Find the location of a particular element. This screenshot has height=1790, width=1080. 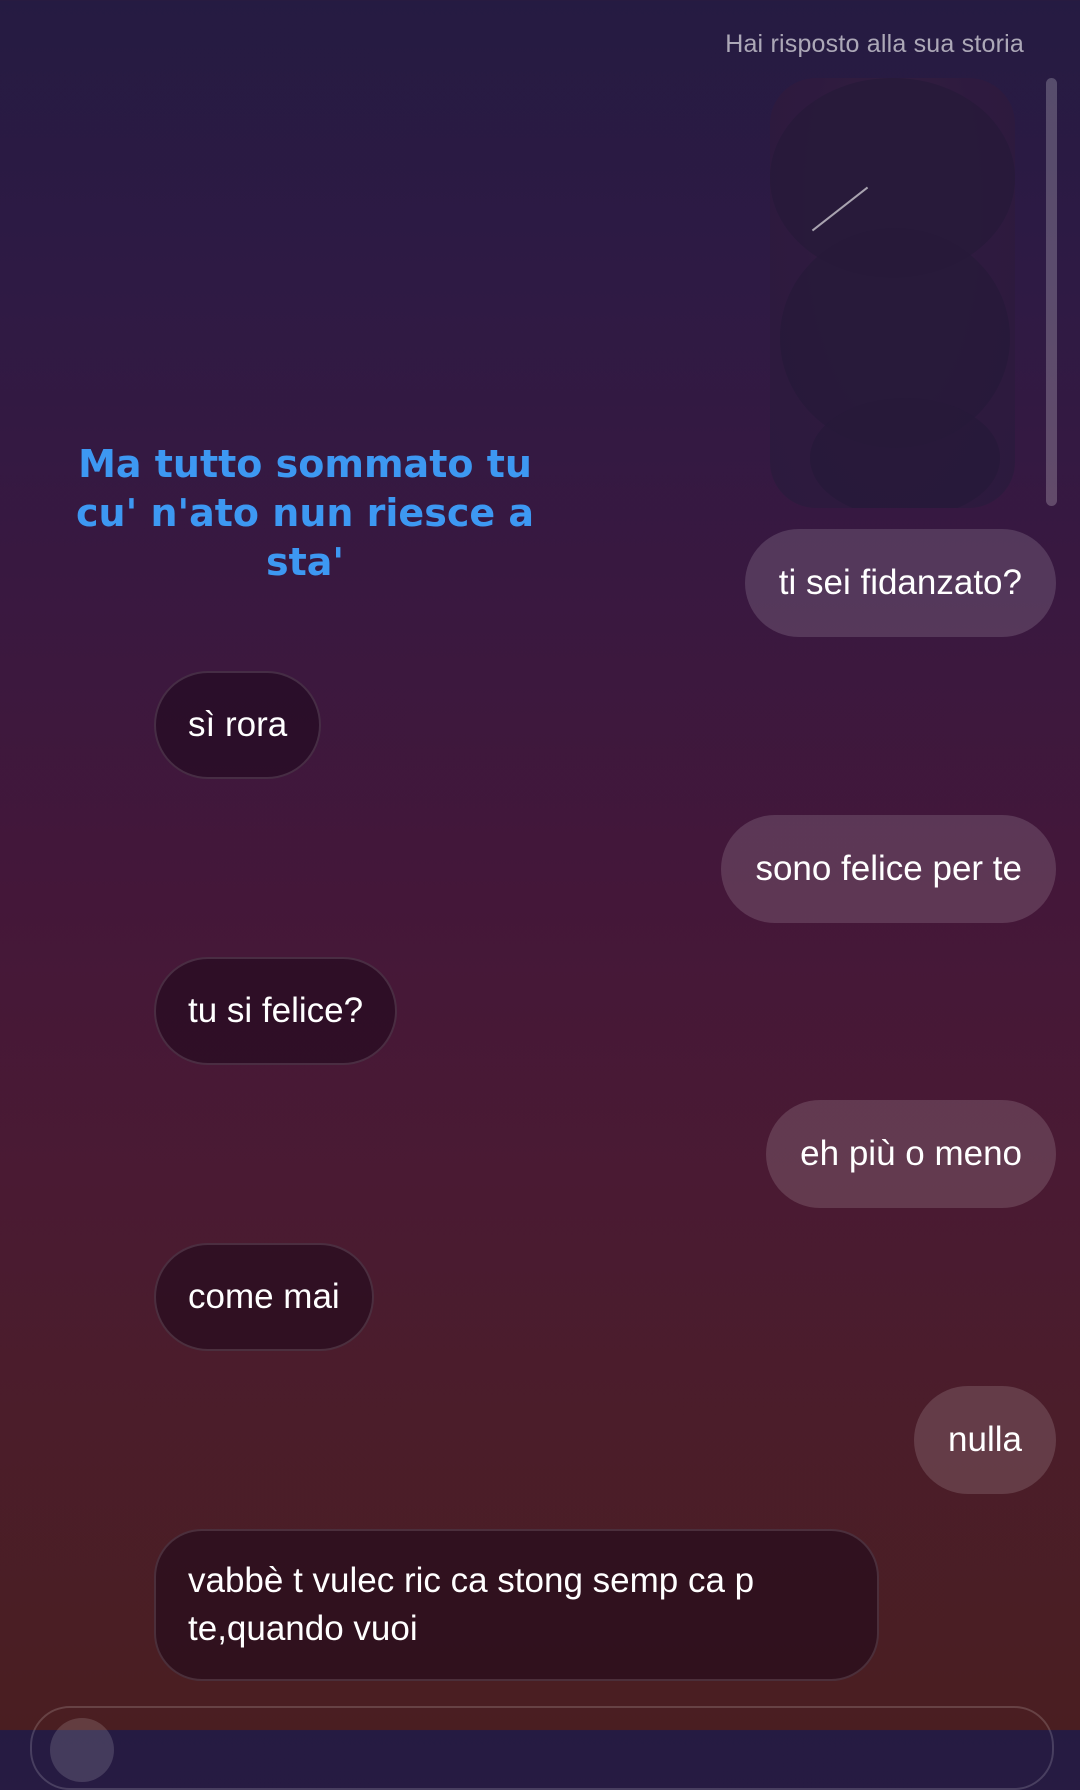

message-received: sì rora is located at coordinates (238, 725).